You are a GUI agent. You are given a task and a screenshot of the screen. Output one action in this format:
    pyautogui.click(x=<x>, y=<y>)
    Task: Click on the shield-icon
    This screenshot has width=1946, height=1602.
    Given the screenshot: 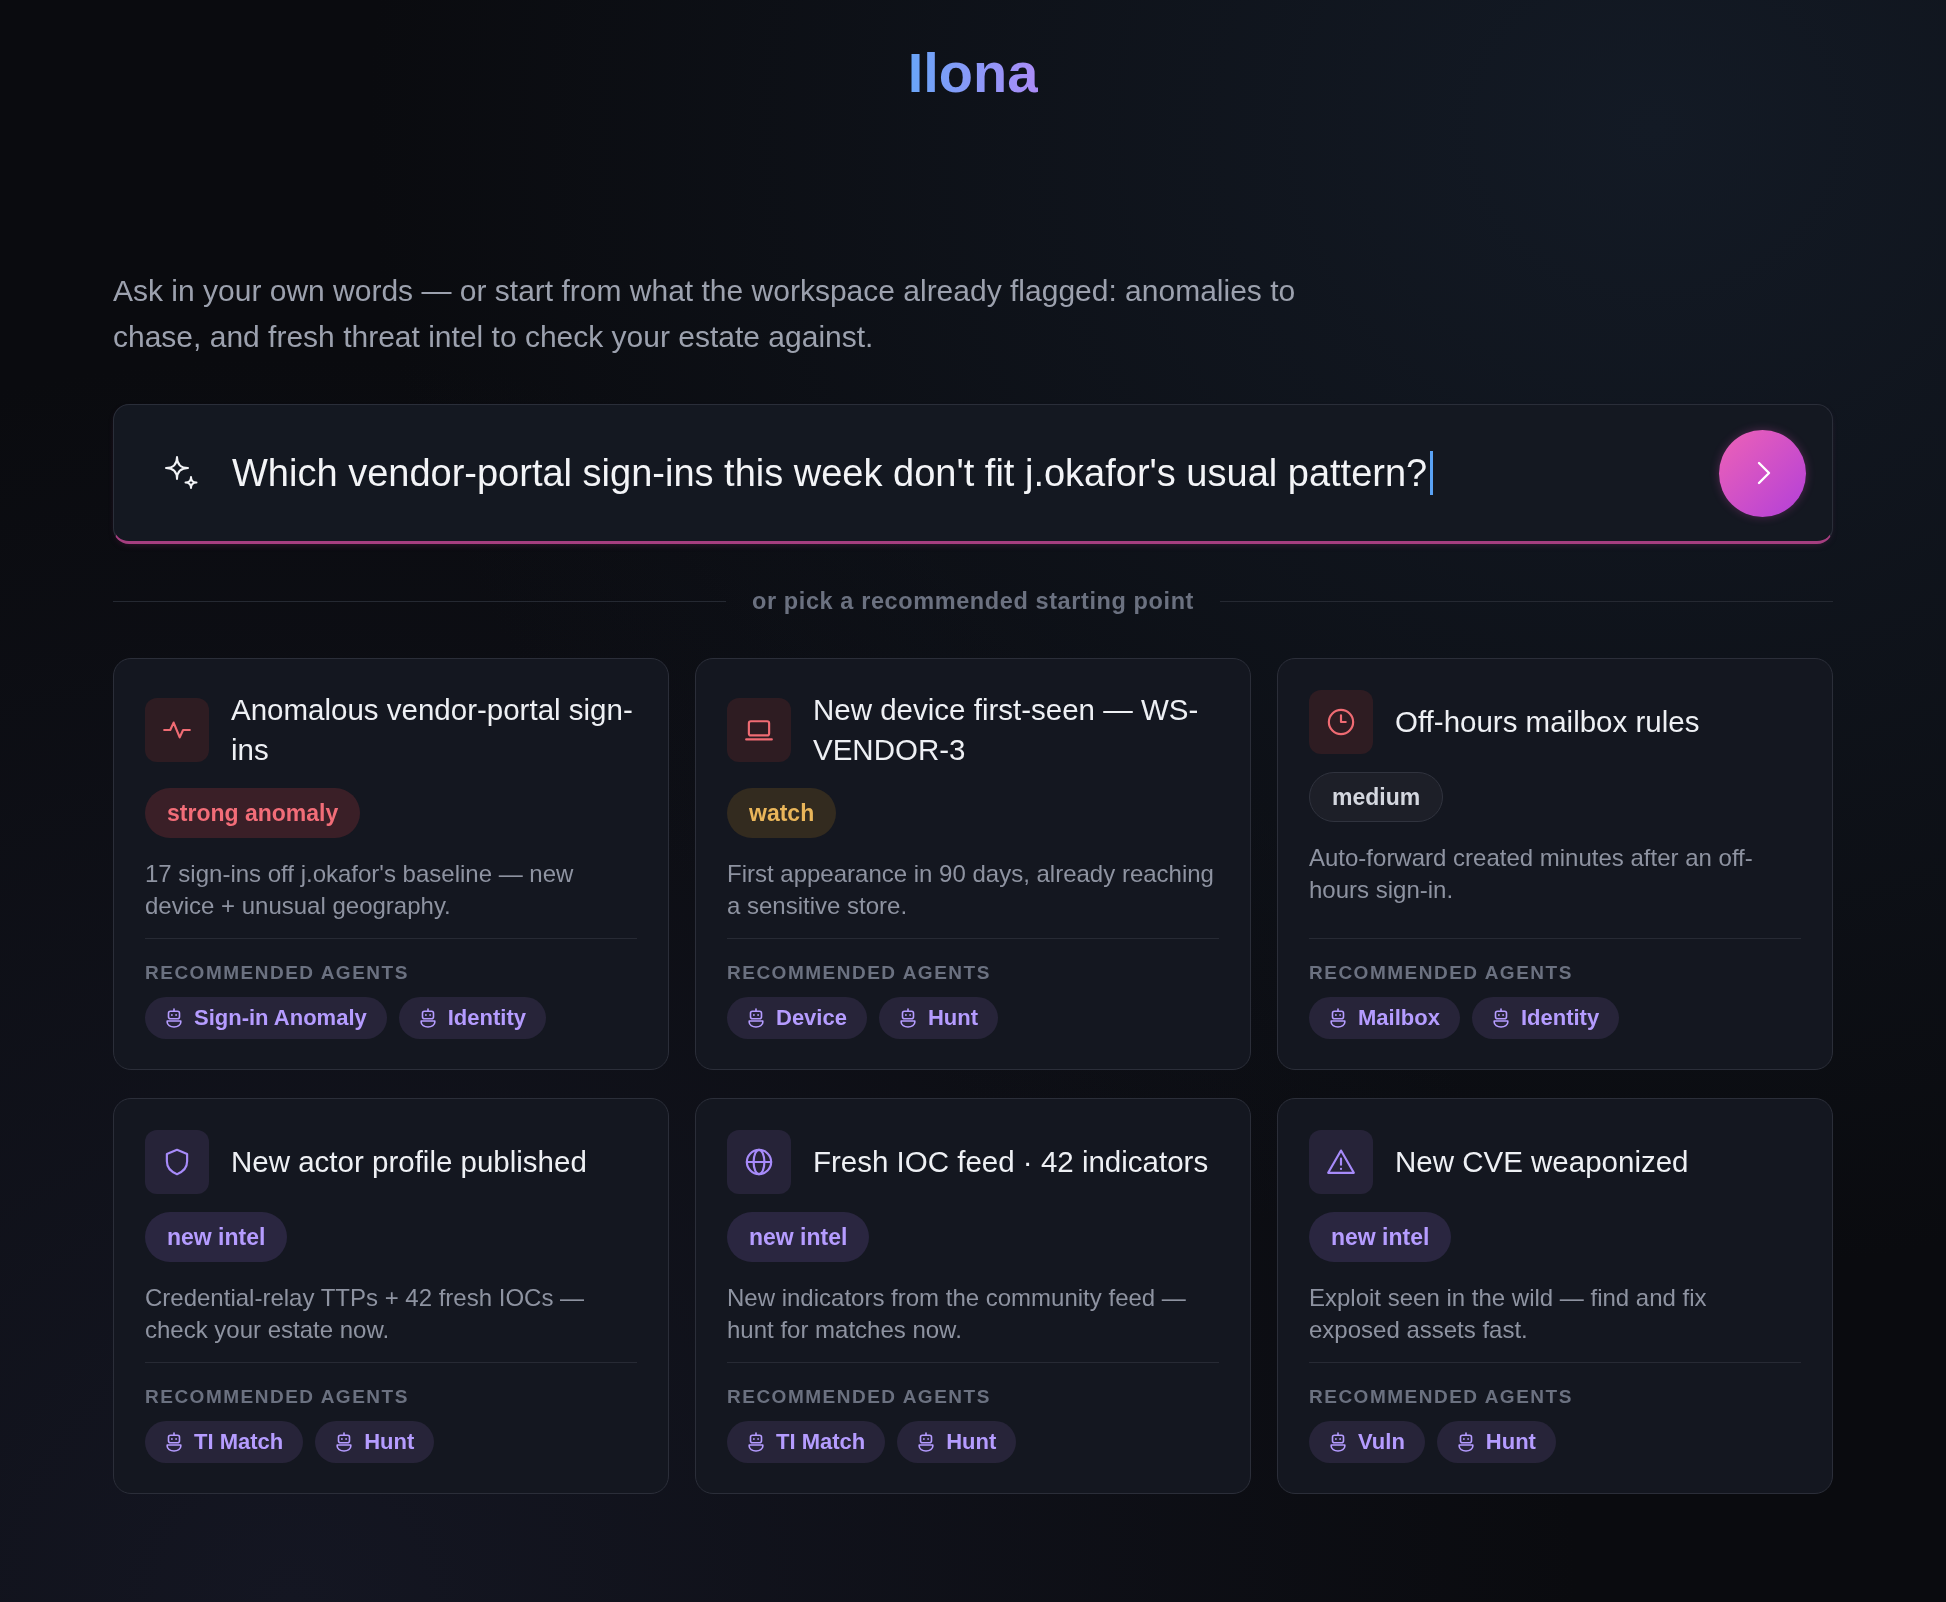 What is the action you would take?
    pyautogui.click(x=177, y=1162)
    